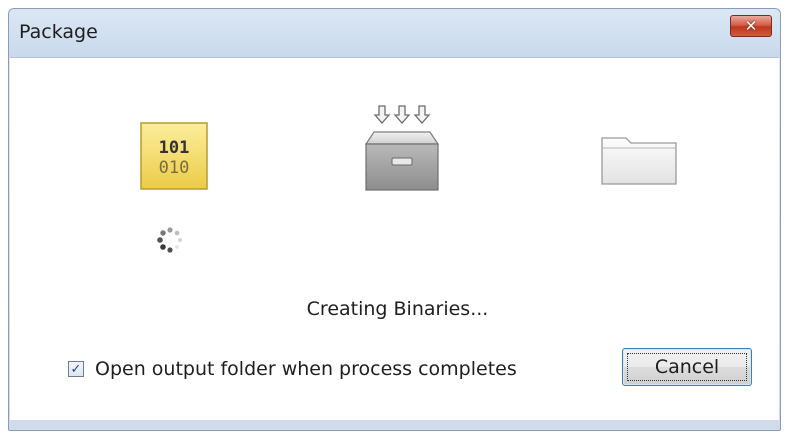 The height and width of the screenshot is (433, 789). Describe the element at coordinates (174, 148) in the screenshot. I see `binary-icon-text-top: 101` at that location.